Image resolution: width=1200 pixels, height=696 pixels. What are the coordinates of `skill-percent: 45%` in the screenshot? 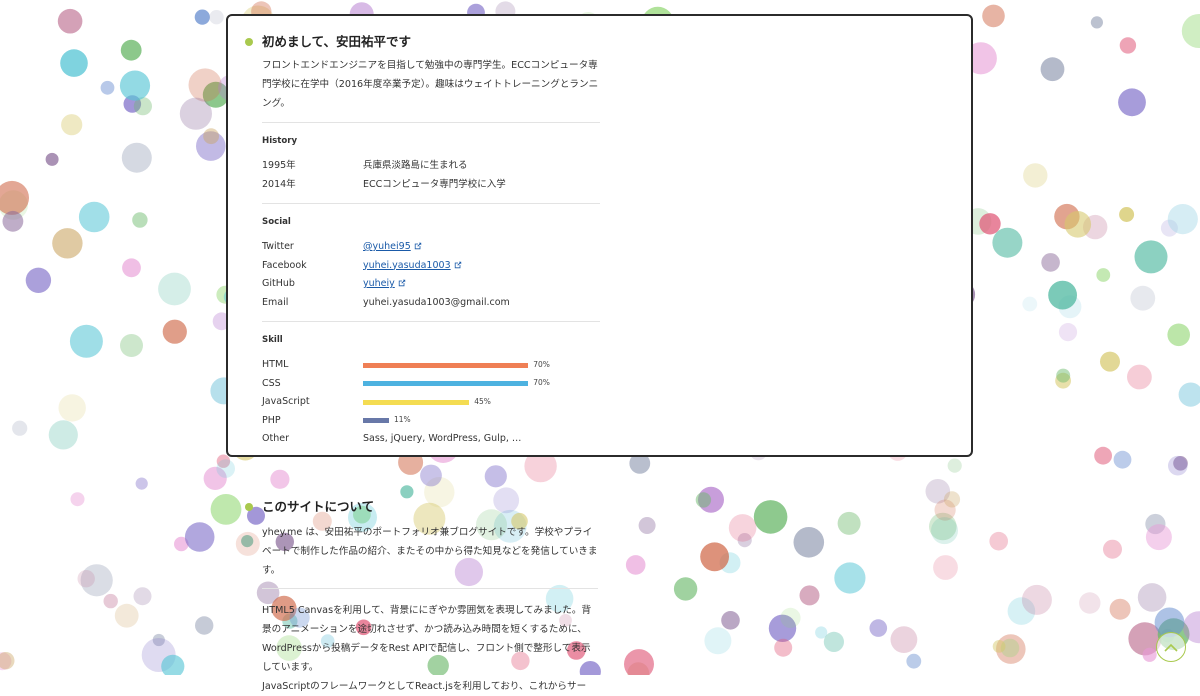 It's located at (482, 401).